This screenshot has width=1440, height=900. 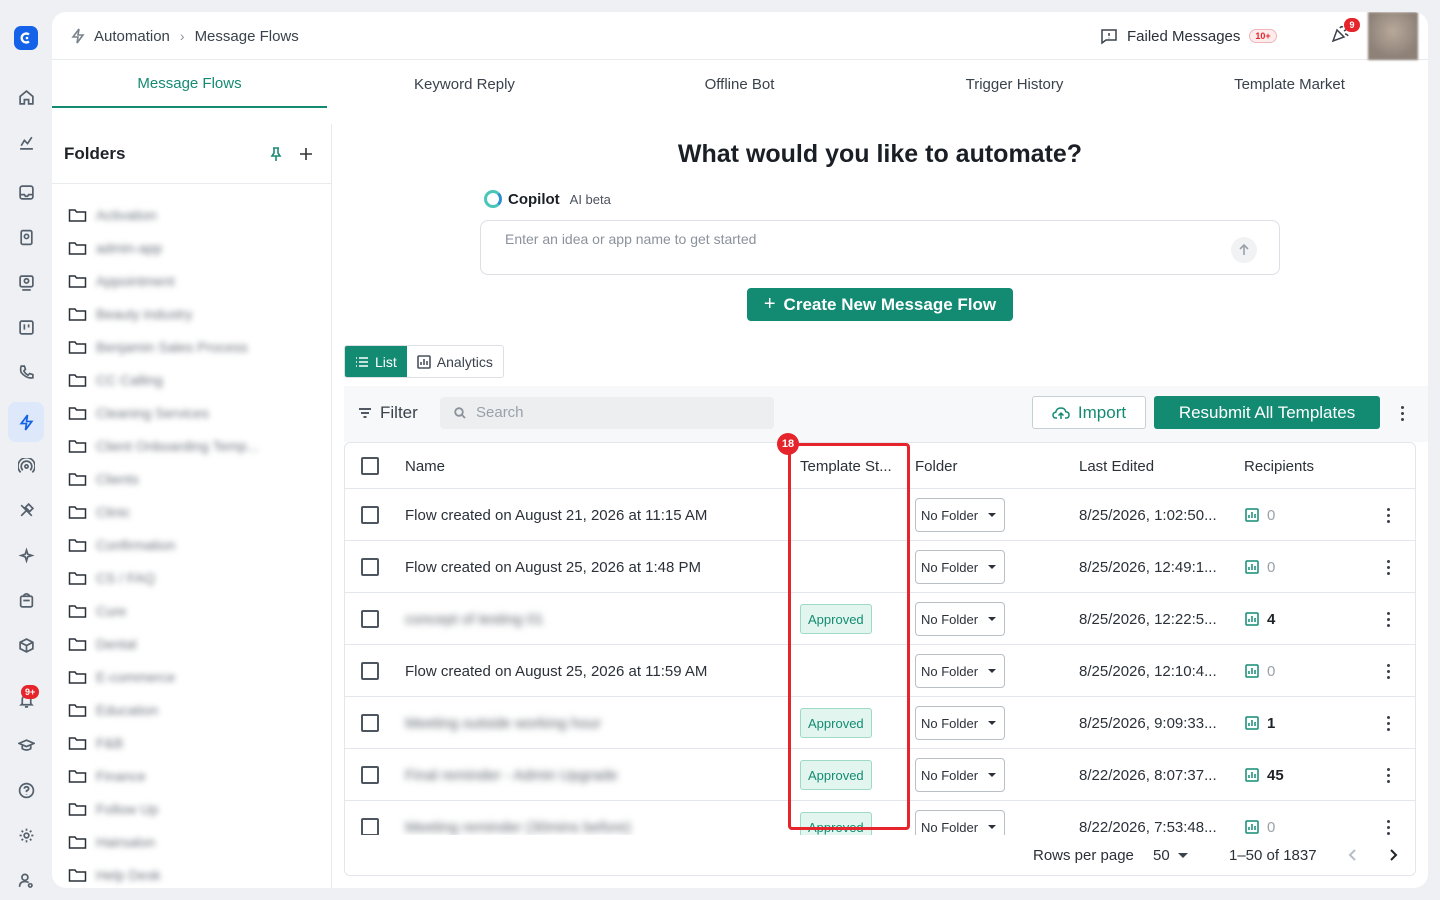 I want to click on folder-item: admin-app, so click(x=193, y=247).